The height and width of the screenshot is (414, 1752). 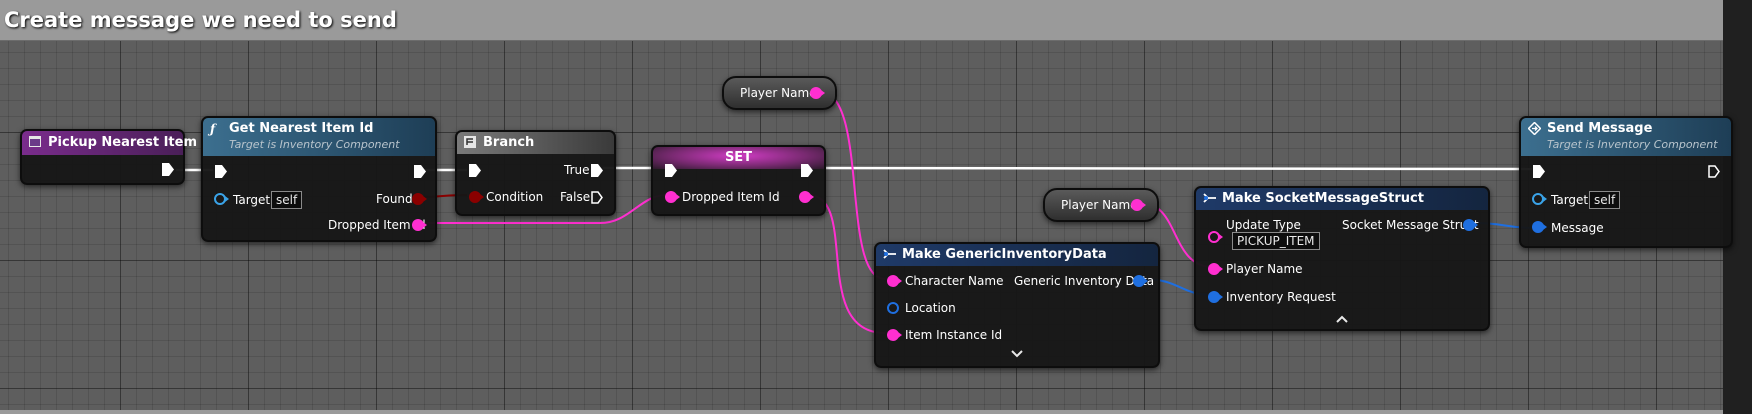 I want to click on found-pin, so click(x=419, y=199).